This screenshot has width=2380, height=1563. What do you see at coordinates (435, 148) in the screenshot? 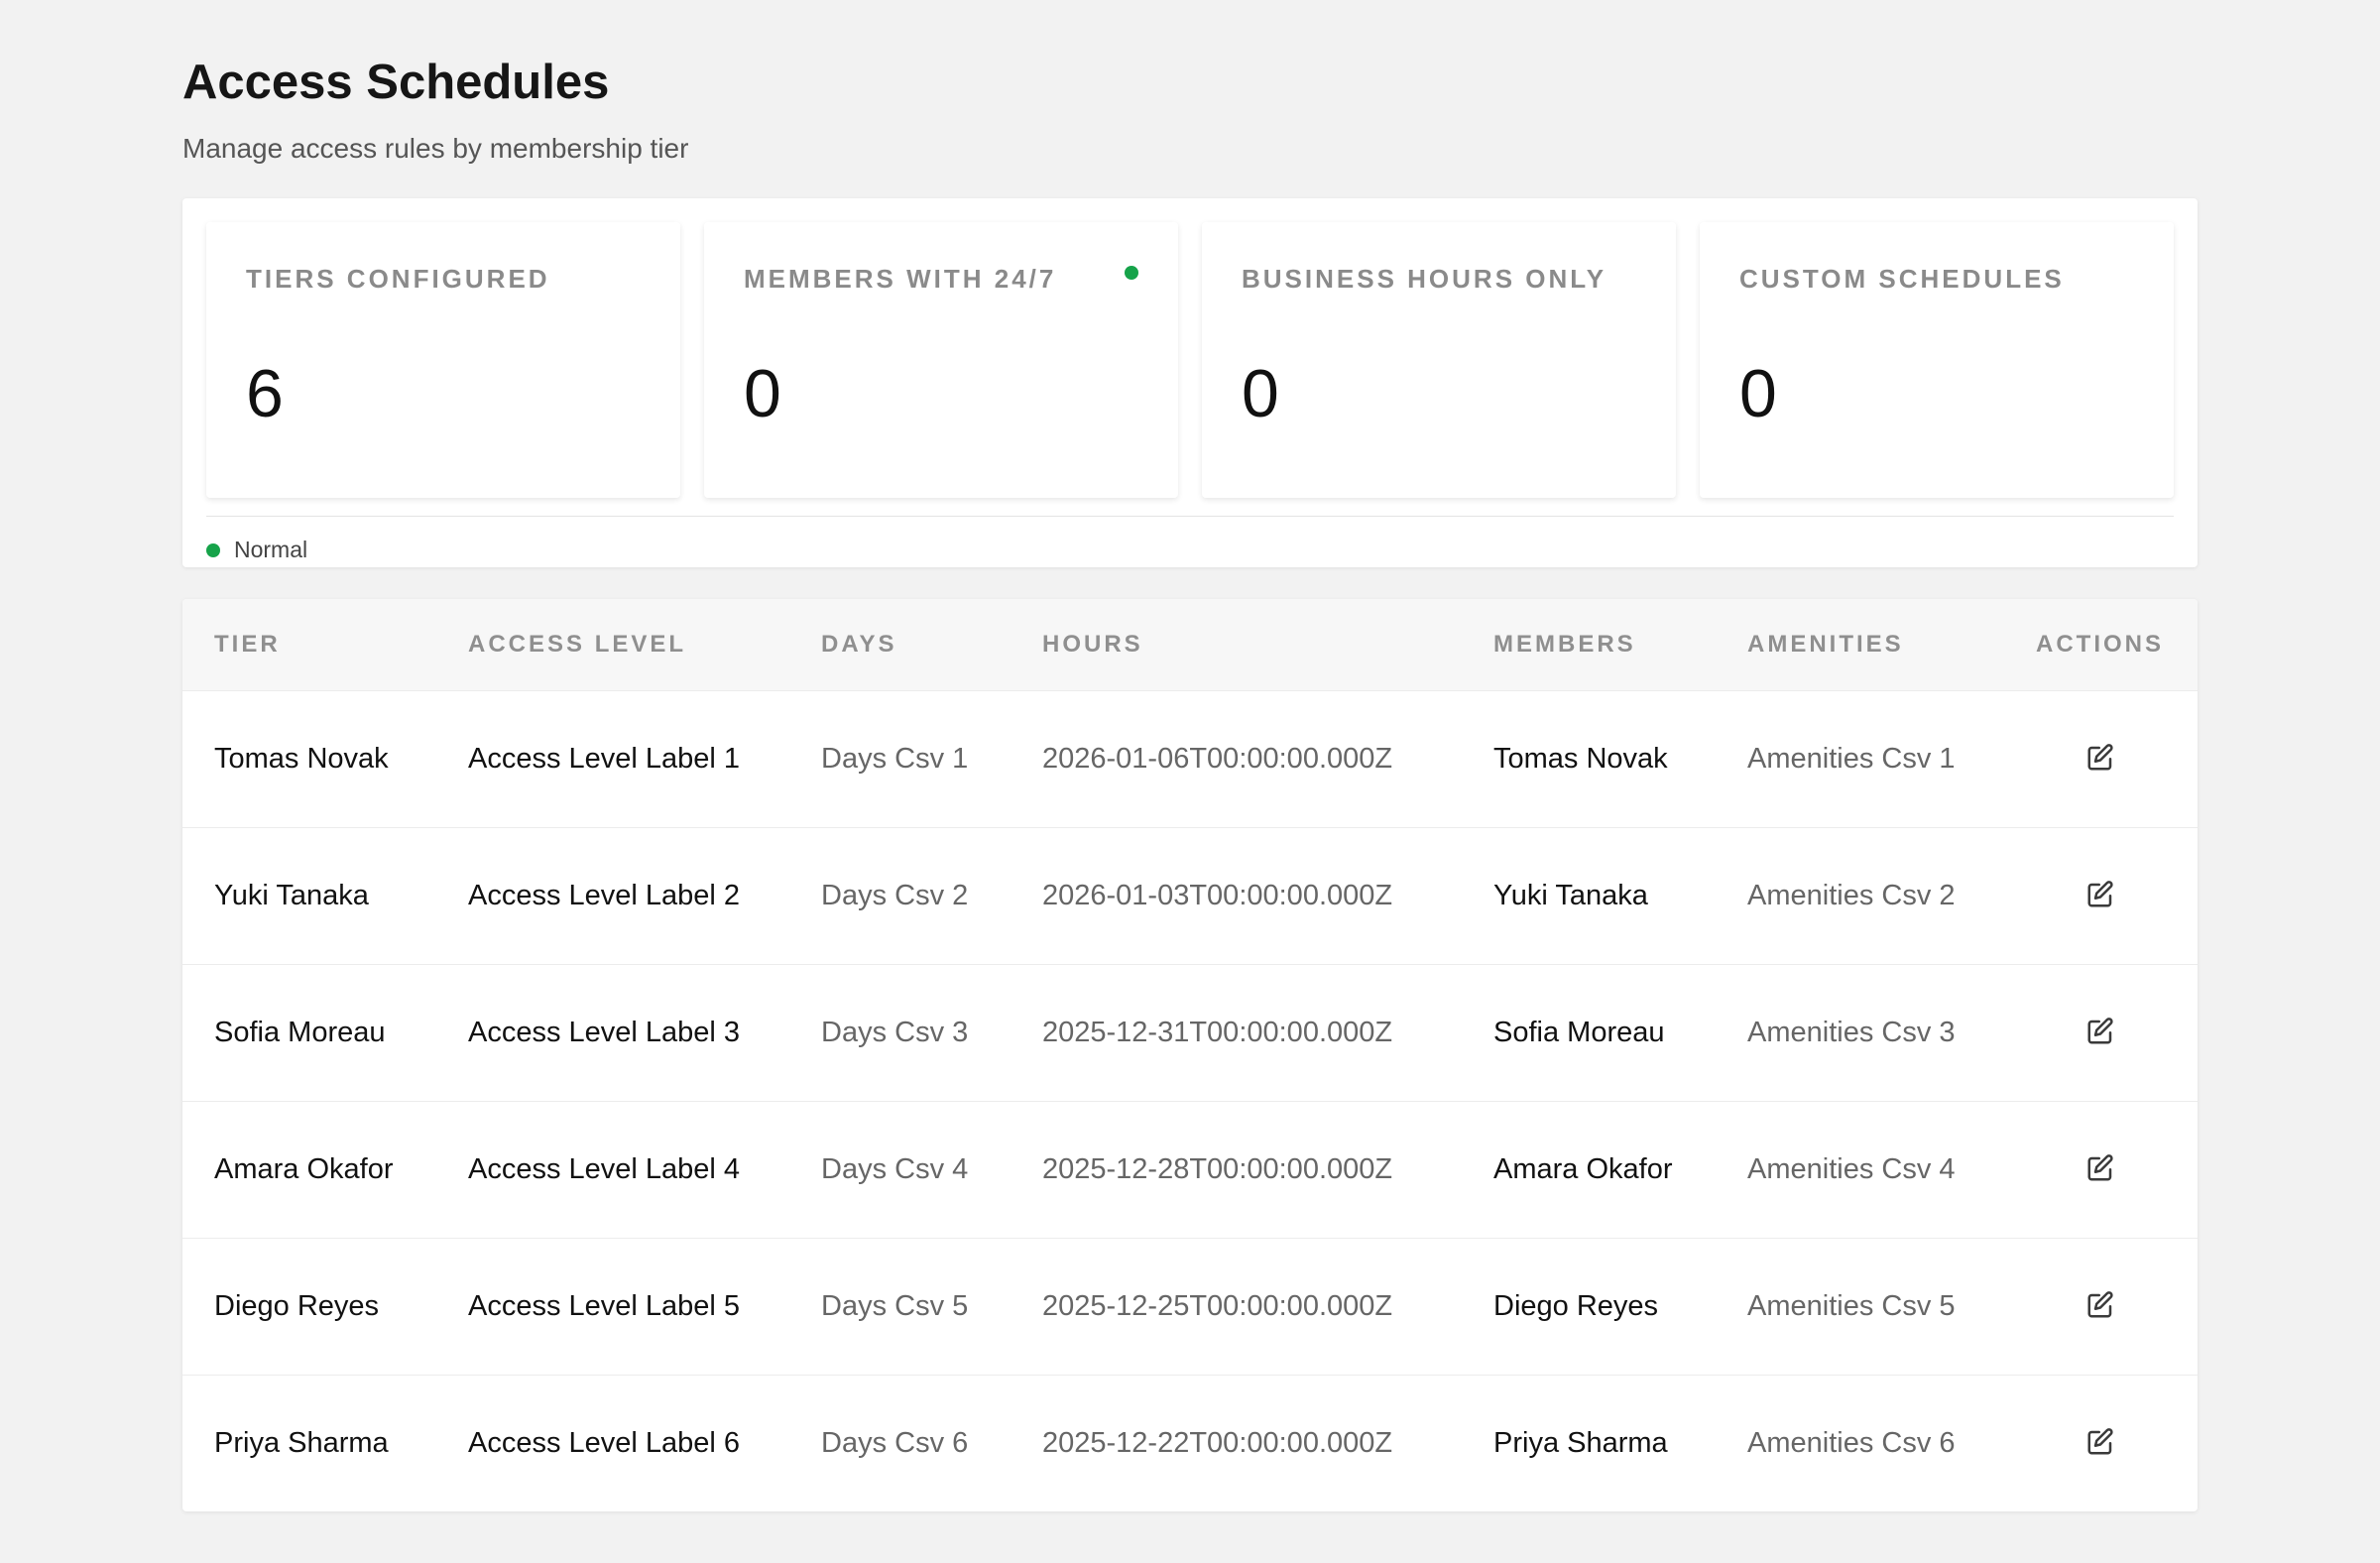
I see `page-subtitle: Manage access rules by membership tier` at bounding box center [435, 148].